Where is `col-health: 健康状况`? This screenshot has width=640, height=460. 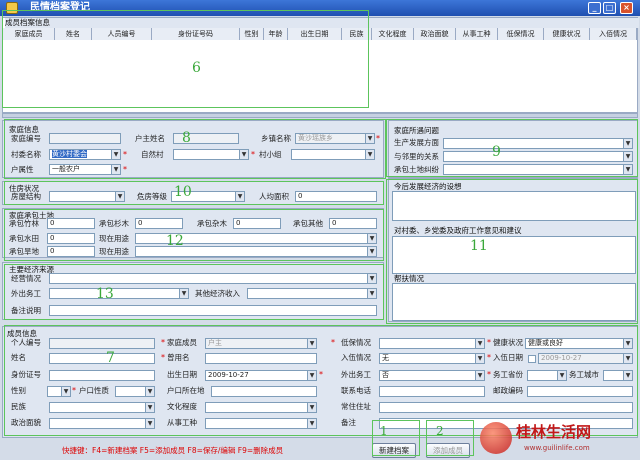
col-health: 健康状况 is located at coordinates (567, 34).